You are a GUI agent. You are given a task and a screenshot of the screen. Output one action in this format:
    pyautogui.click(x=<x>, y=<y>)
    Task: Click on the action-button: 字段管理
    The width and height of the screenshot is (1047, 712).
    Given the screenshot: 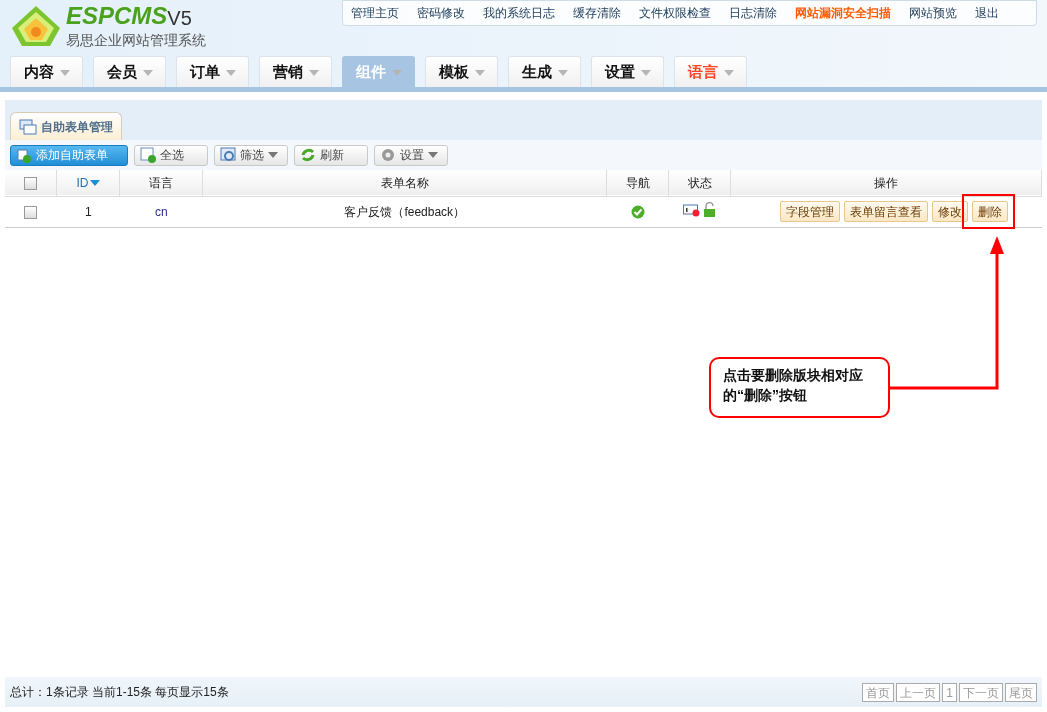 What is the action you would take?
    pyautogui.click(x=809, y=211)
    